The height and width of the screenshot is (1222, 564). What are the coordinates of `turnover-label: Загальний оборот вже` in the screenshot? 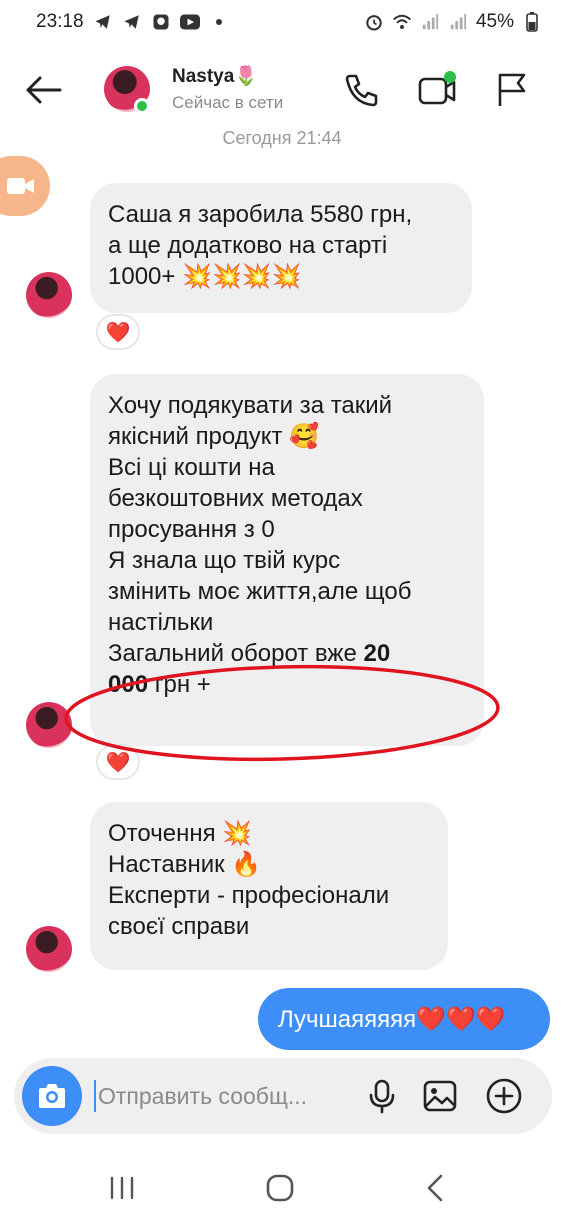 It's located at (236, 653).